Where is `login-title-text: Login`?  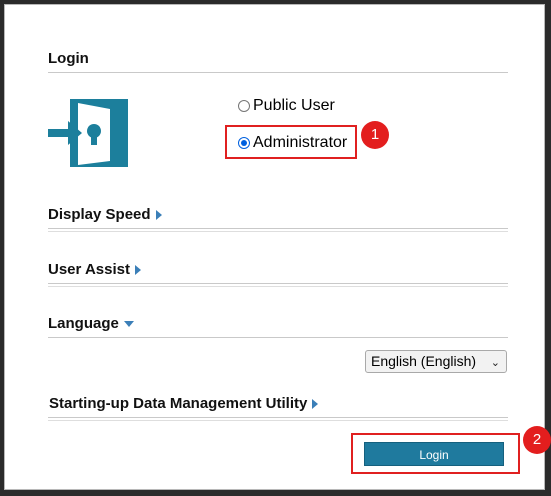
login-title-text: Login is located at coordinates (68, 58).